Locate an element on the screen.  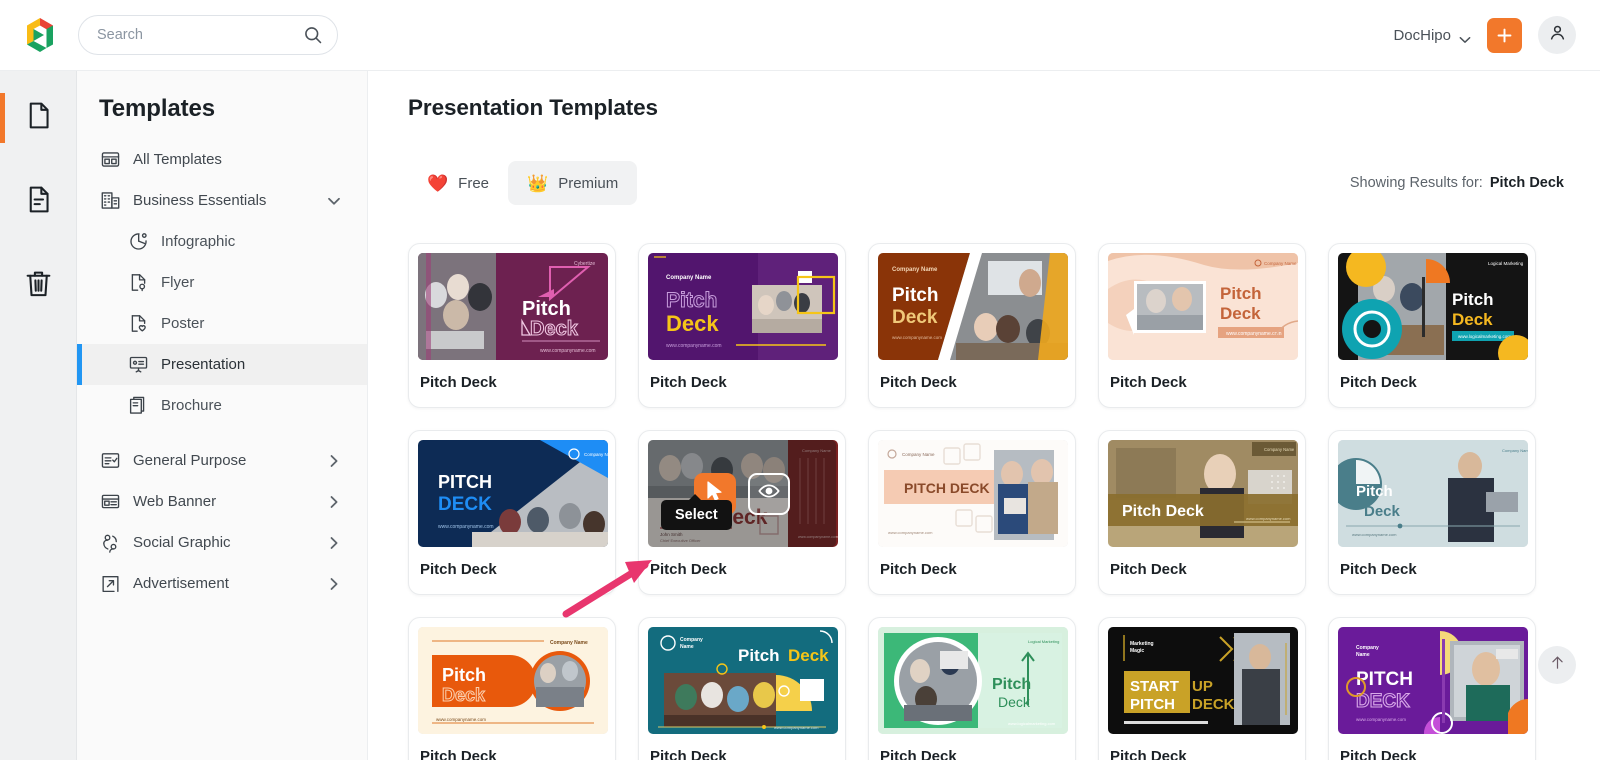
template-thumbnail: Pitch Deck www.companyname.com Cybertize is located at coordinates (513, 306).